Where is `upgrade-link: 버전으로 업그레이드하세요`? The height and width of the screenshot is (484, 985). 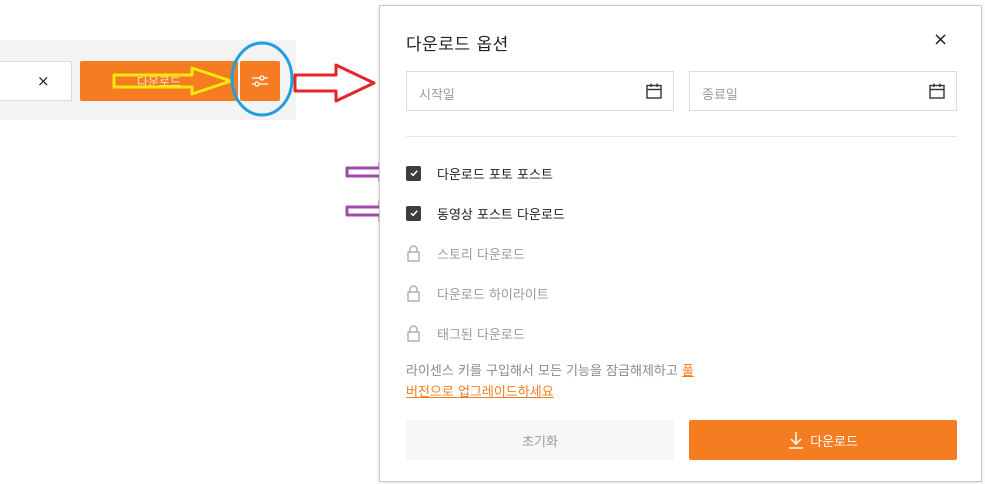 upgrade-link: 버전으로 업그레이드하세요 is located at coordinates (480, 392).